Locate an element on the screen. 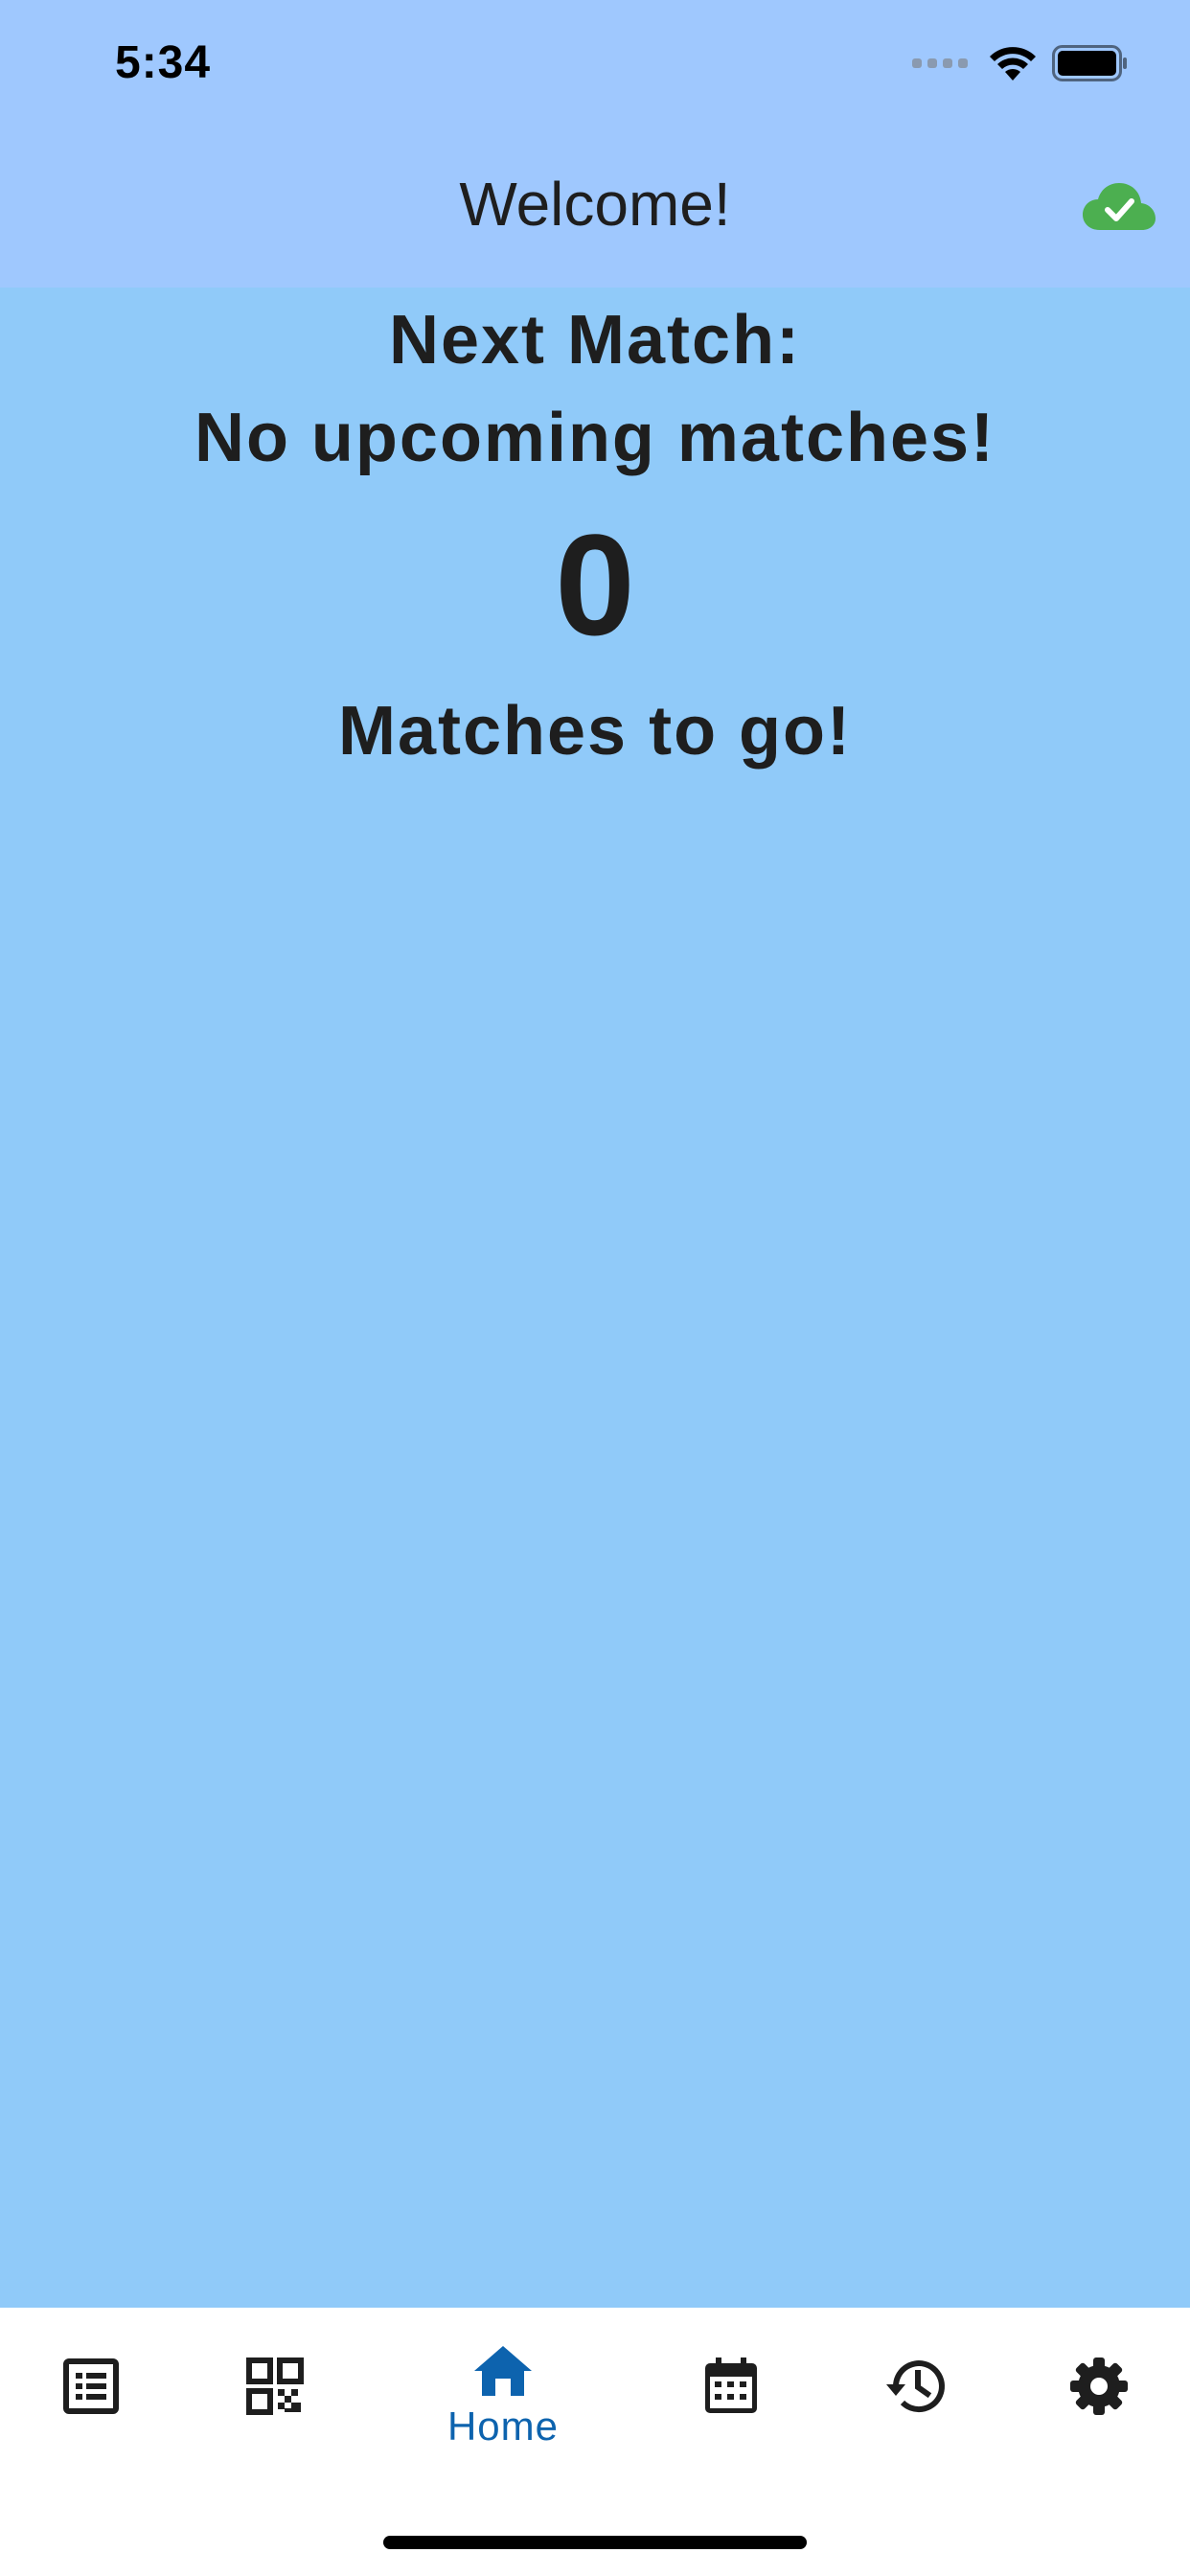  home-indicator is located at coordinates (595, 2542).